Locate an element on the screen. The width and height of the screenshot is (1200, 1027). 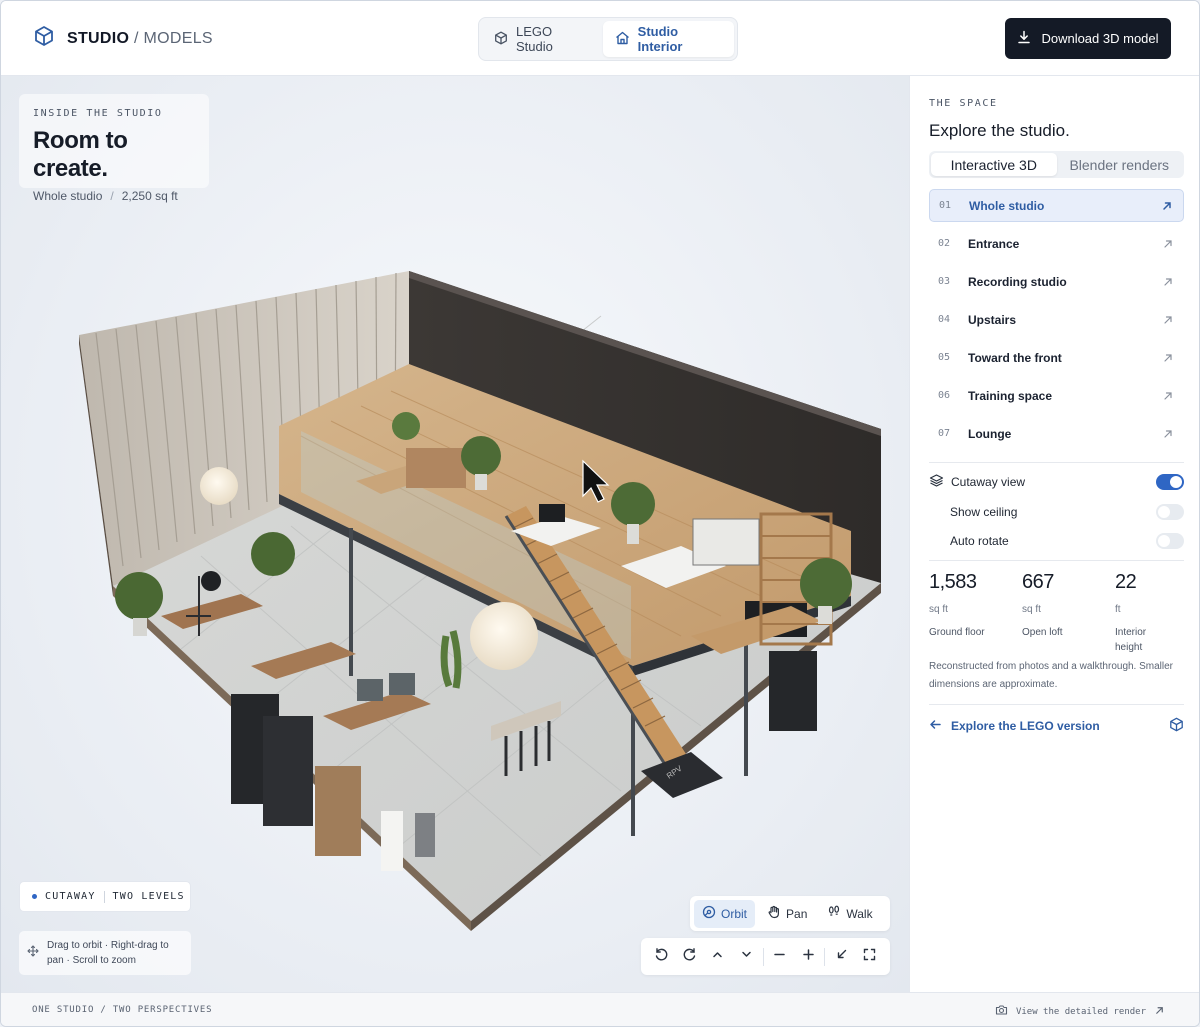
chevron-down-icon is located at coordinates (746, 957).